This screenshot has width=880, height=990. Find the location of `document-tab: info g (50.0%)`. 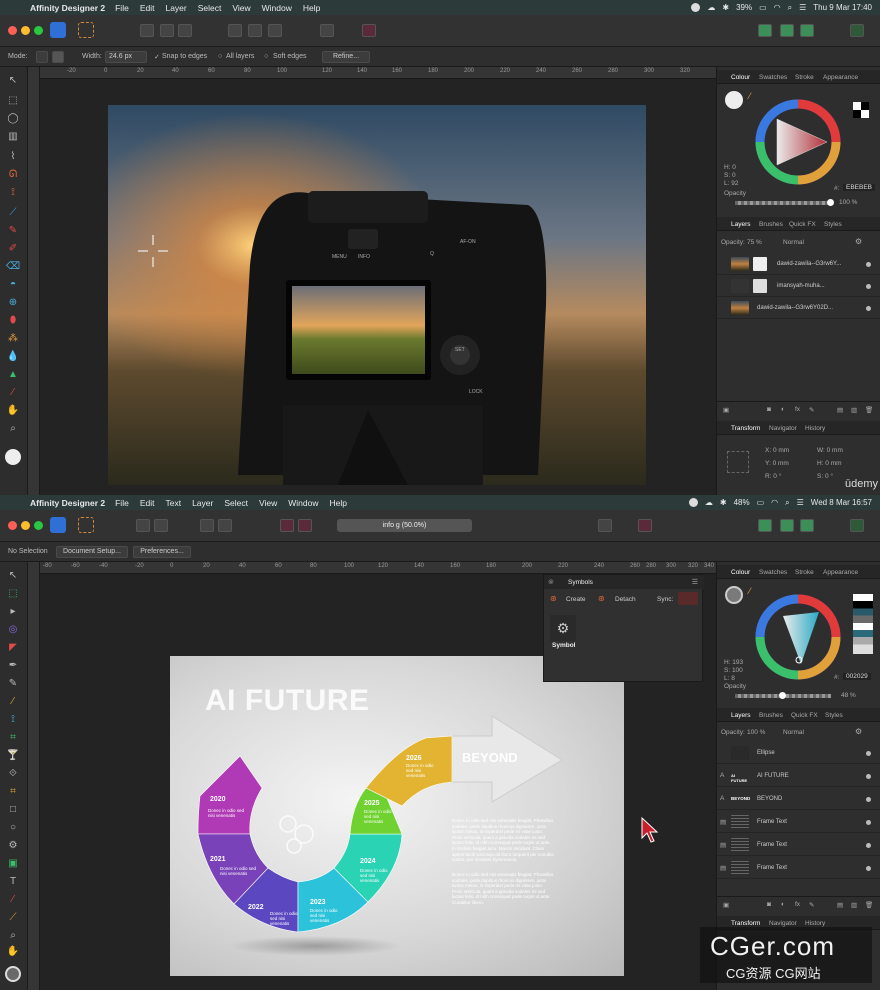

document-tab: info g (50.0%) is located at coordinates (404, 525).